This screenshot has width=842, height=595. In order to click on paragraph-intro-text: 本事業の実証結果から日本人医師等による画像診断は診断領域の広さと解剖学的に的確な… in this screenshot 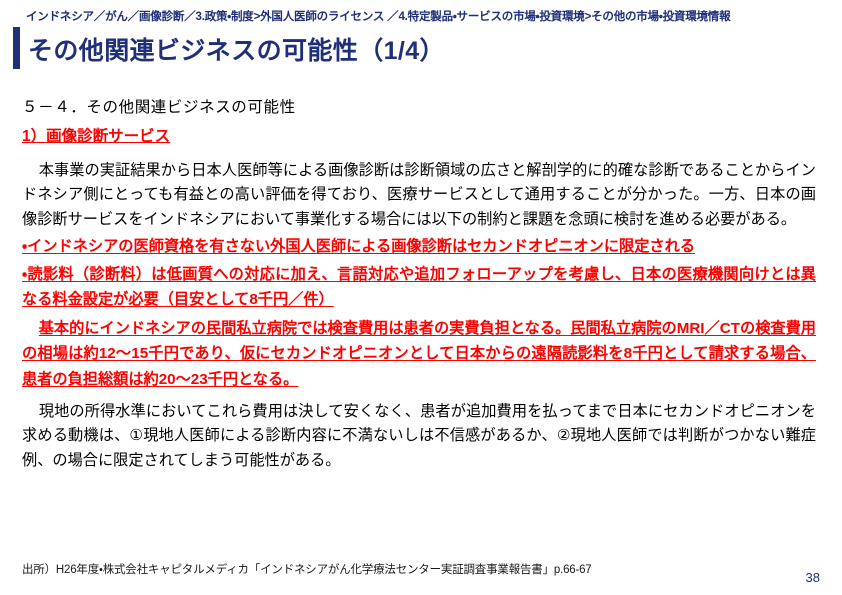, I will do `click(419, 194)`.